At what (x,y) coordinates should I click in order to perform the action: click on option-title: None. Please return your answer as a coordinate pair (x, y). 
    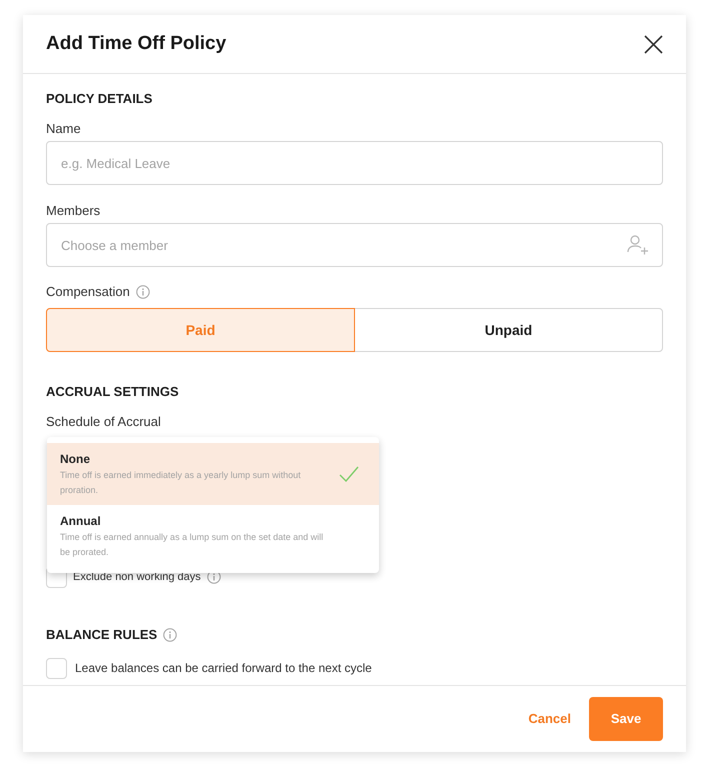
    Looking at the image, I should click on (75, 459).